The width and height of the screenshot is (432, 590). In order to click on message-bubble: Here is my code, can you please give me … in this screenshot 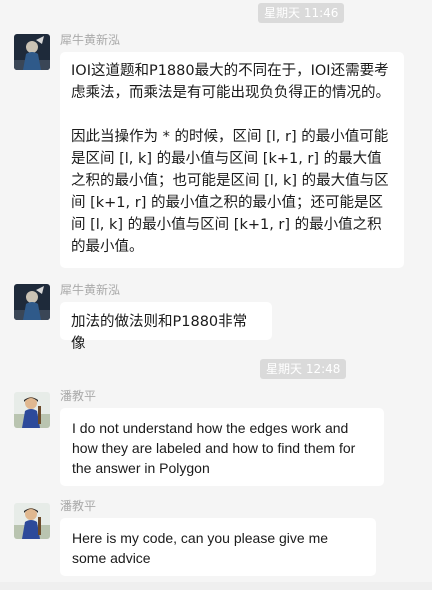, I will do `click(218, 547)`.